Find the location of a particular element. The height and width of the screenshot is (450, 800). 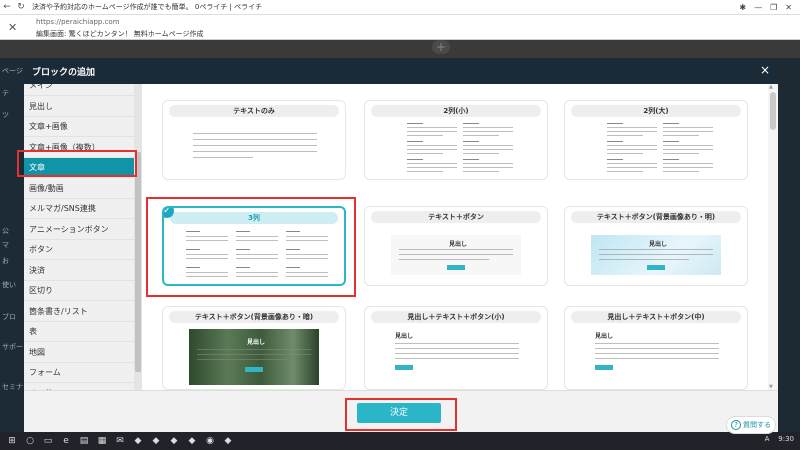

add-block-icon: + is located at coordinates (441, 47).